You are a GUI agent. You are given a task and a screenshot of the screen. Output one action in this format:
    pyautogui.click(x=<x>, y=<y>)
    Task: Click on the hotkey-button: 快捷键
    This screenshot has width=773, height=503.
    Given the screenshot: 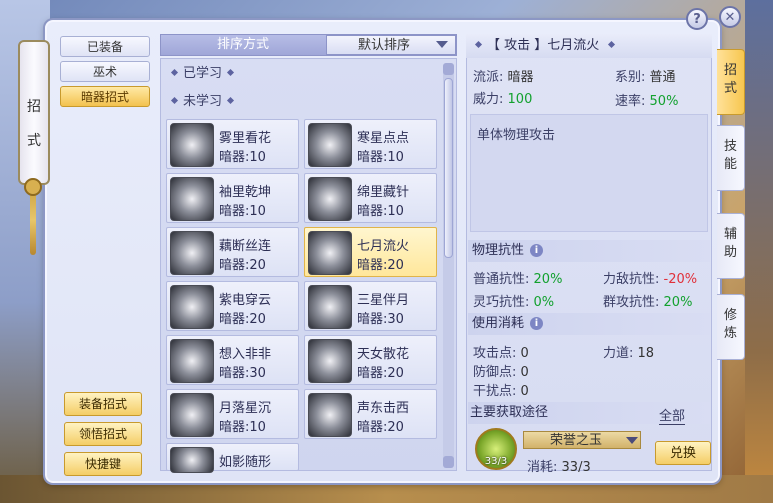 What is the action you would take?
    pyautogui.click(x=103, y=464)
    